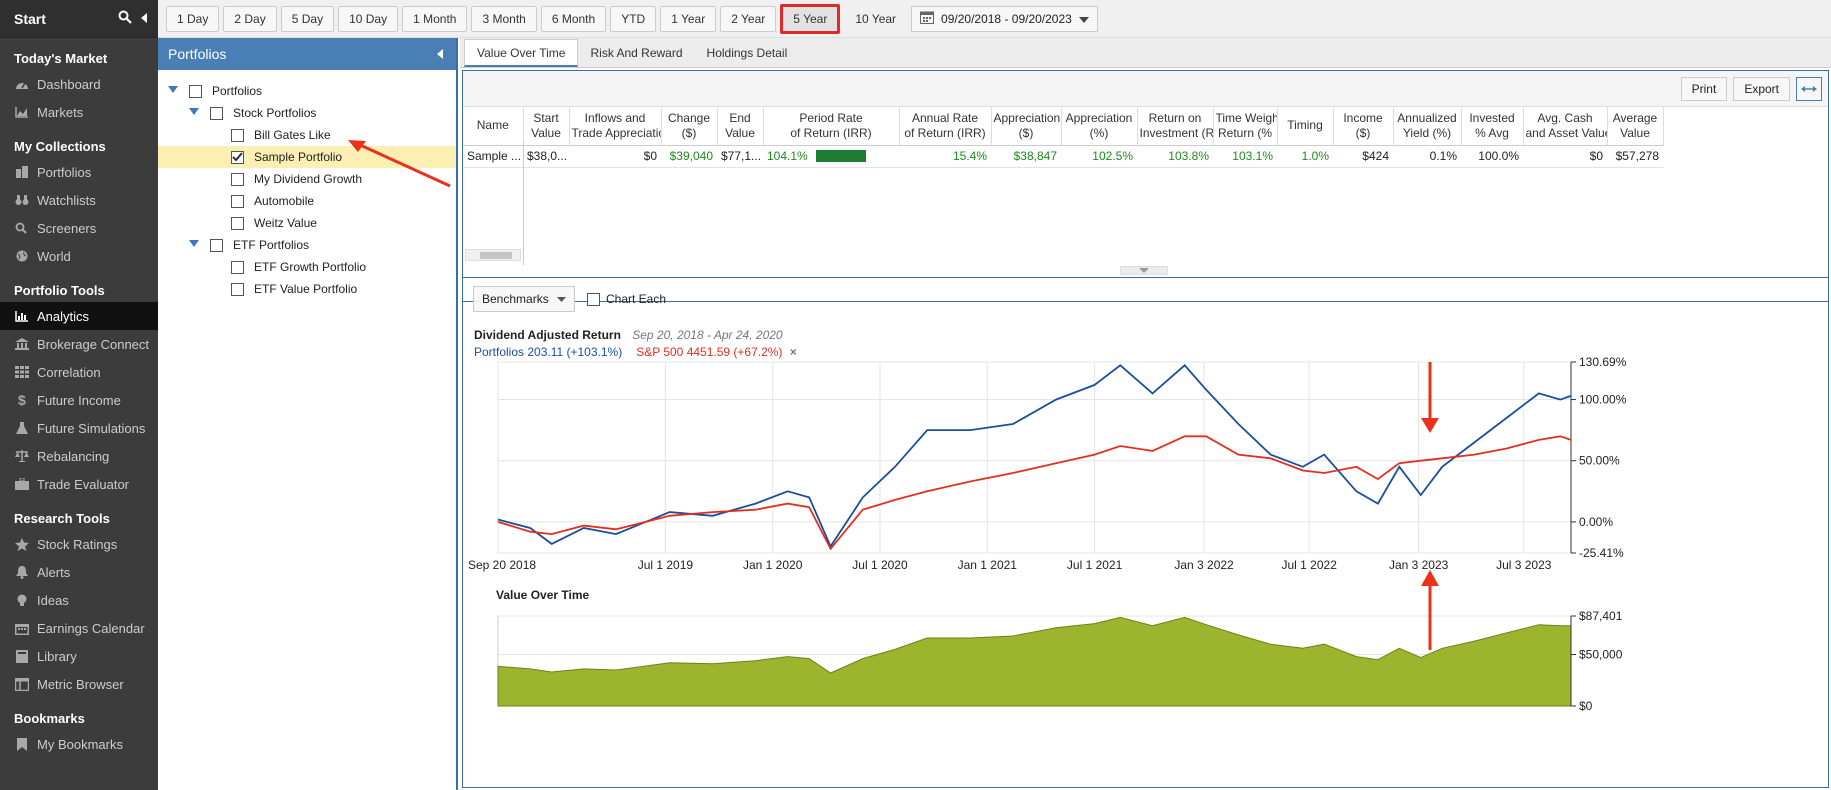 This screenshot has width=1831, height=790. Describe the element at coordinates (193, 18) in the screenshot. I see `range-button-1-day: 1 Day` at that location.